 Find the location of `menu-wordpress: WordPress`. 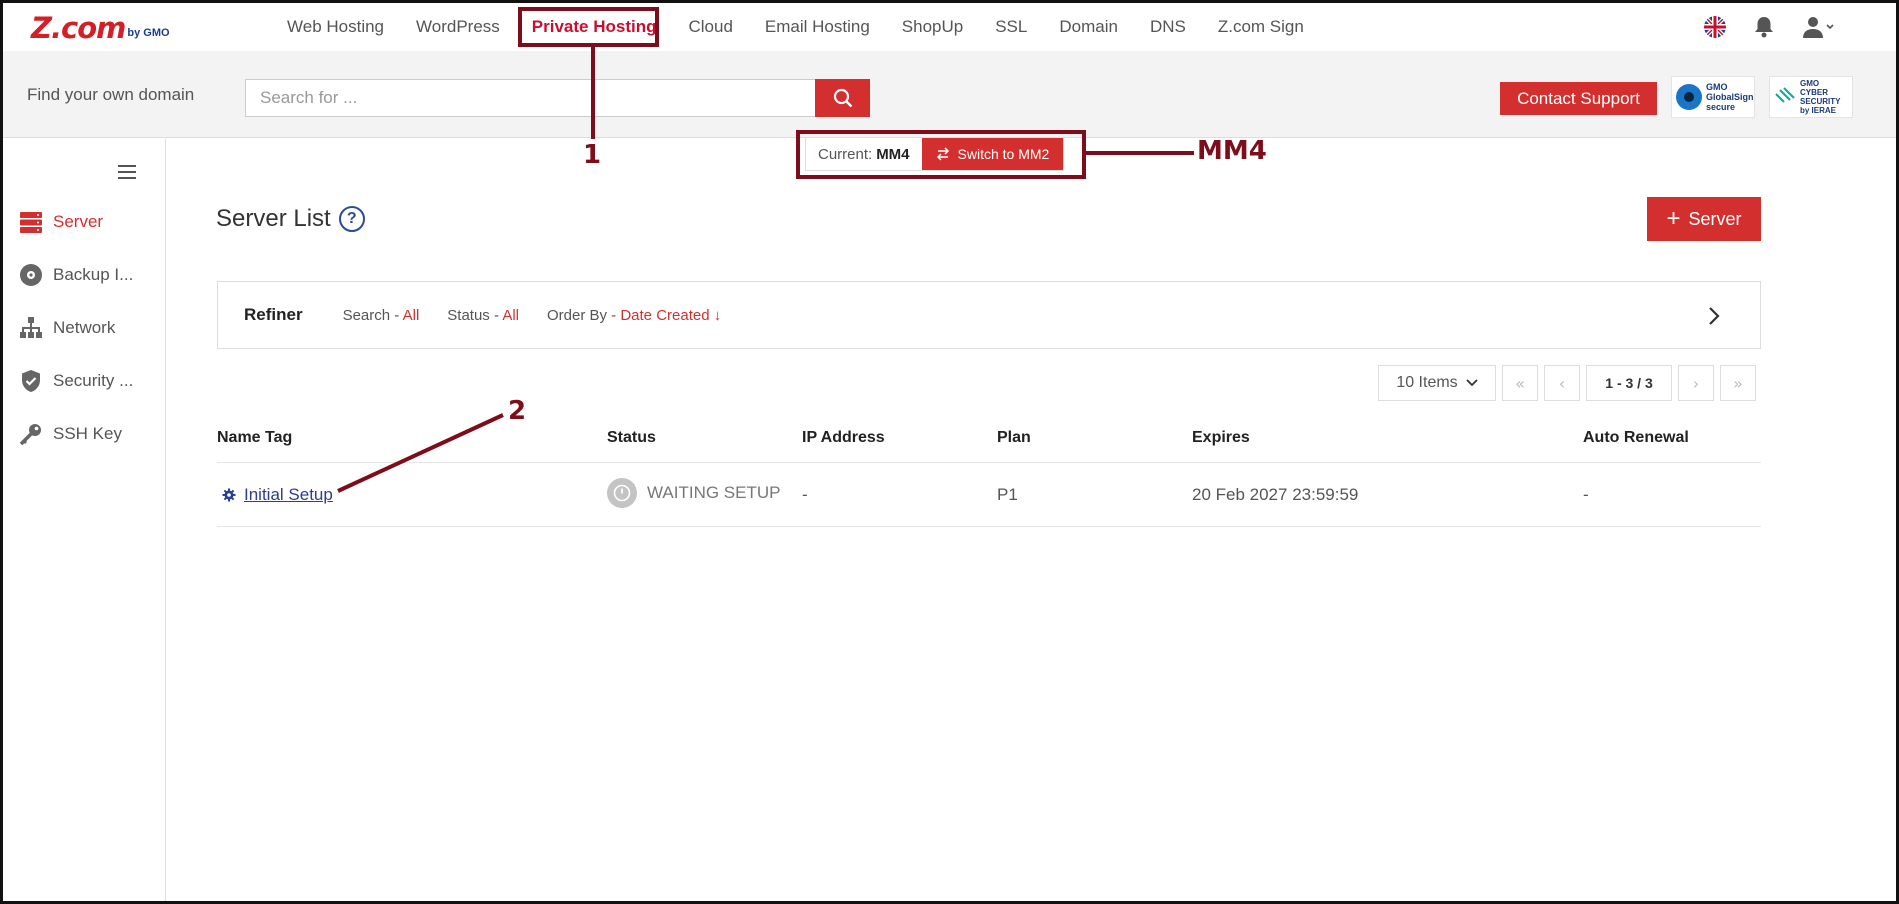

menu-wordpress: WordPress is located at coordinates (458, 27).